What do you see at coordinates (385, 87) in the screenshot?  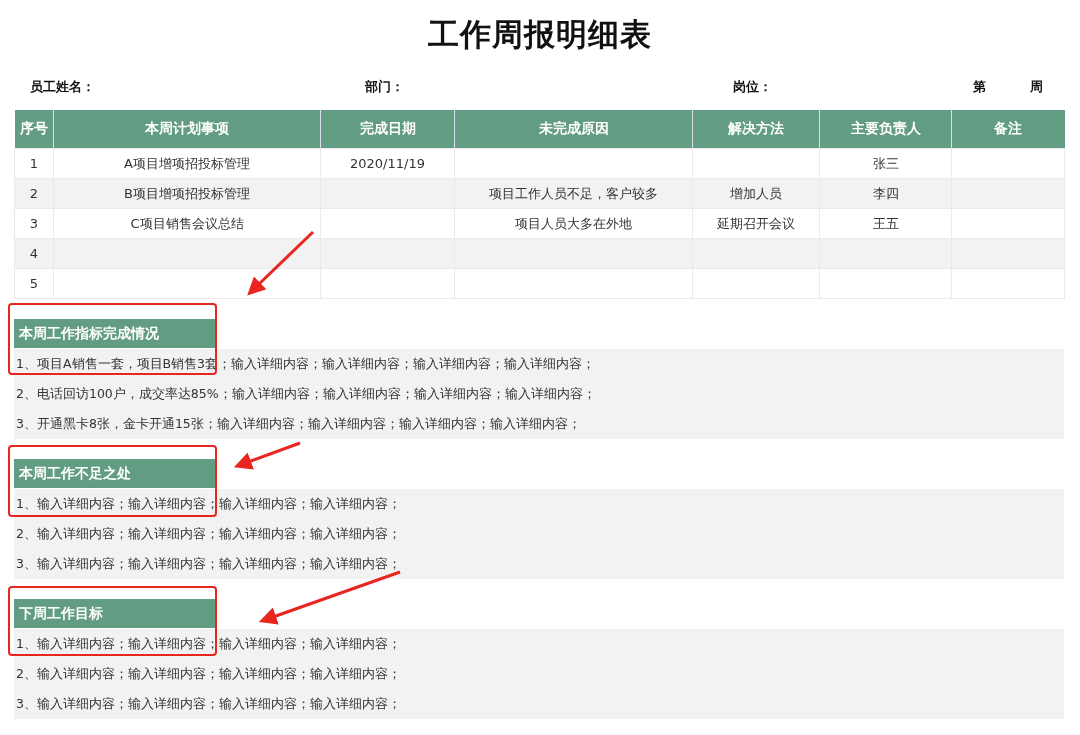 I see `field-label: 部门：` at bounding box center [385, 87].